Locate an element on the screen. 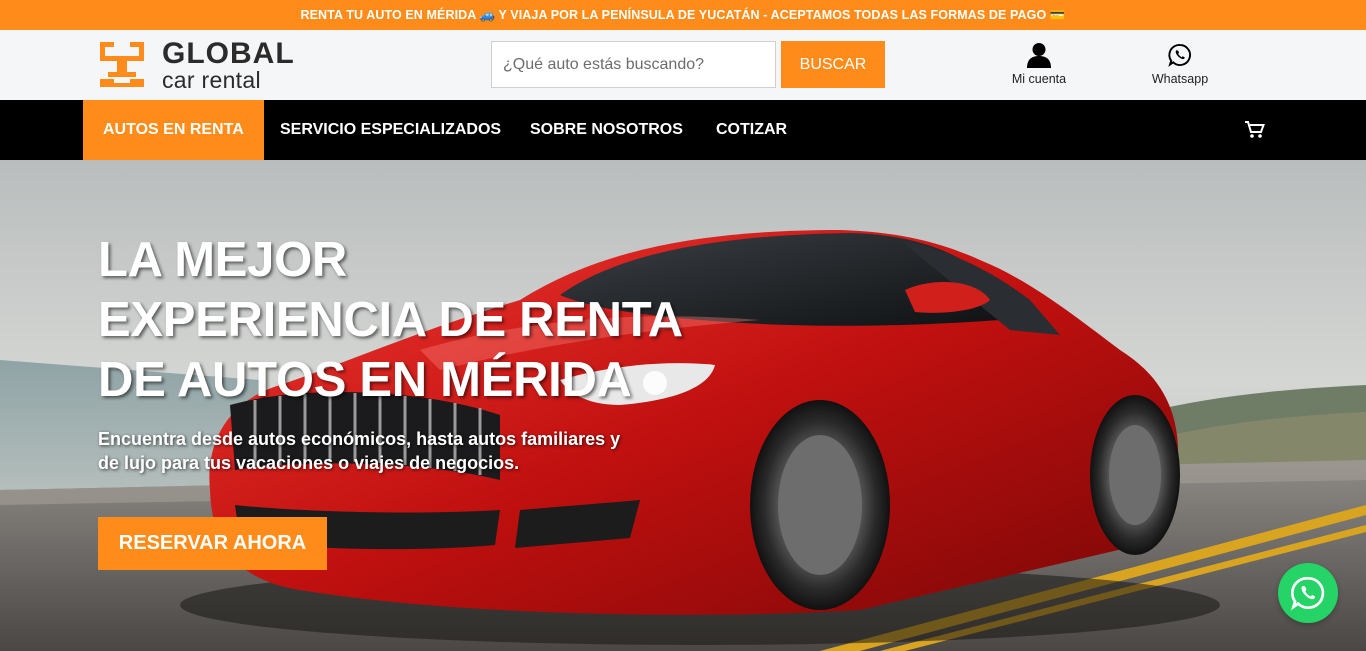  account-label: Mi cuenta is located at coordinates (1039, 79).